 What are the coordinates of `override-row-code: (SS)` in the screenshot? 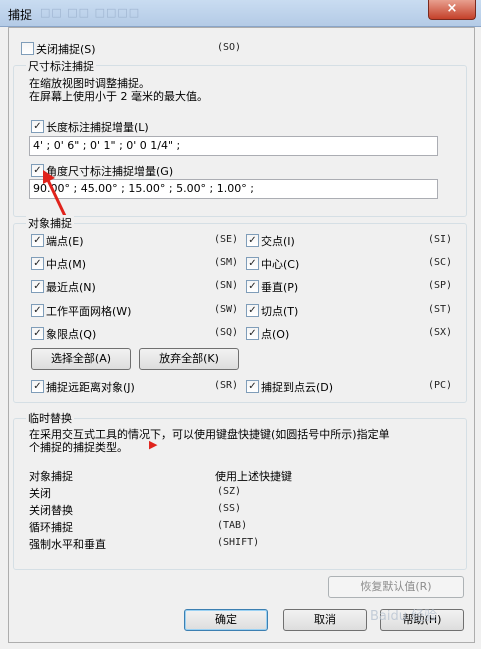 It's located at (229, 508).